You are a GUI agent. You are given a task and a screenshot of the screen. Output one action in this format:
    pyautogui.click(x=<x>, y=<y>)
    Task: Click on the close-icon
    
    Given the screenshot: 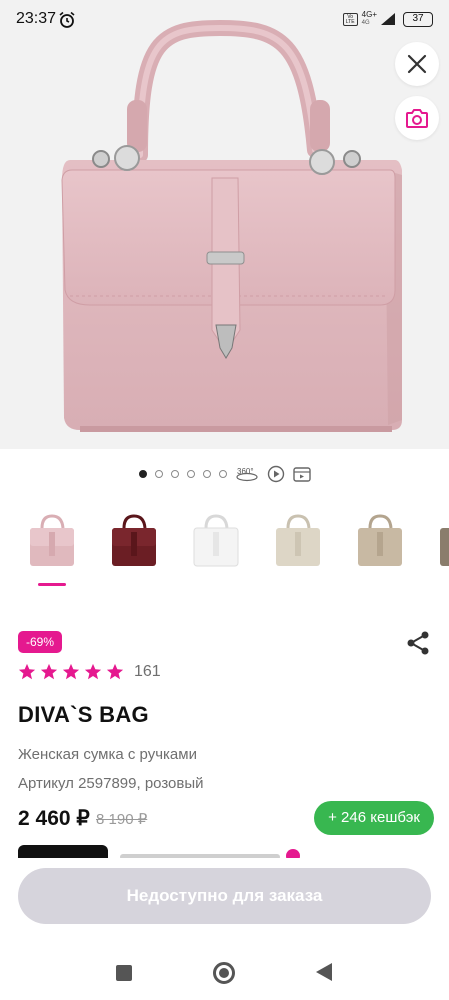 What is the action you would take?
    pyautogui.click(x=417, y=64)
    